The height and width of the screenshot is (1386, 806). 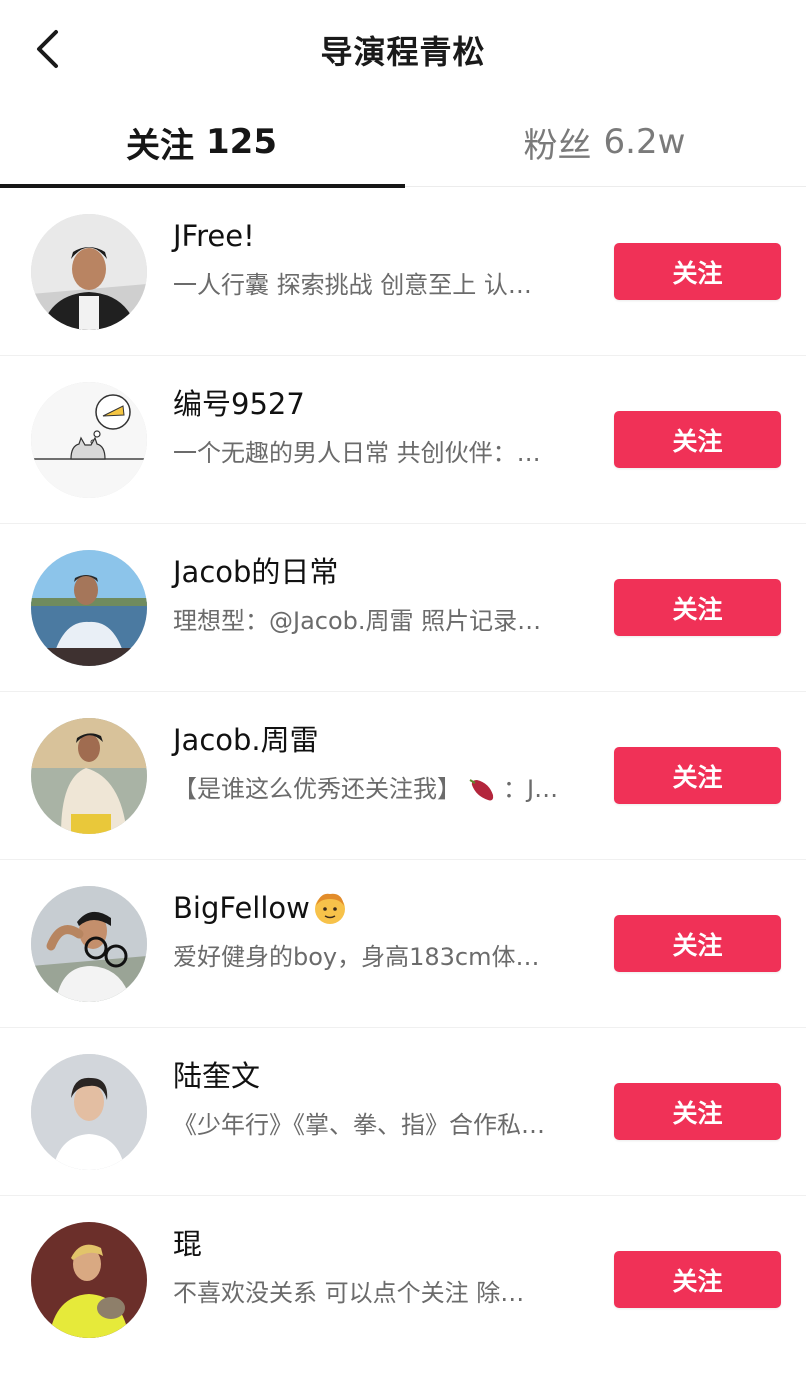 I want to click on user-name: 琨, so click(x=188, y=1244).